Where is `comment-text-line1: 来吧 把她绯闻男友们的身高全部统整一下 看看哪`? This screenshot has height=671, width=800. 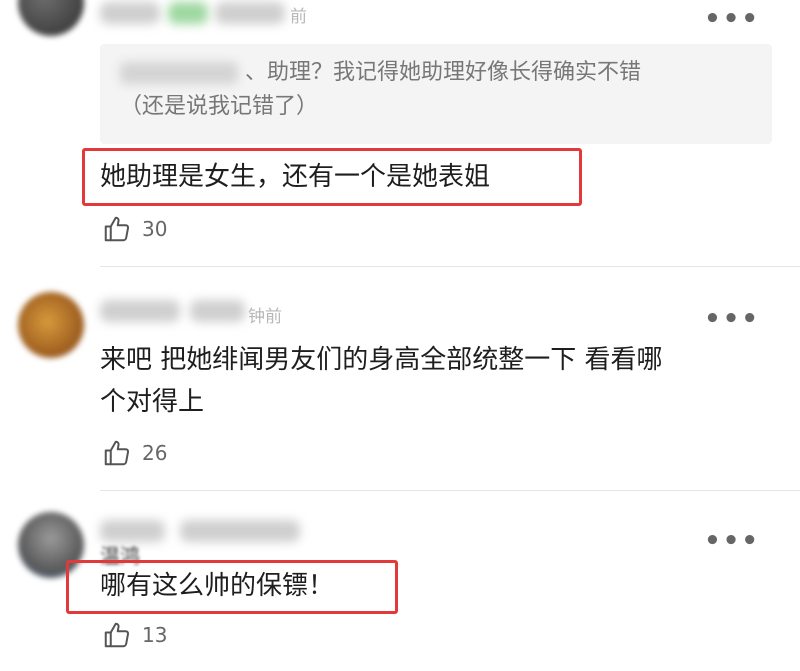
comment-text-line1: 来吧 把她绯闻男友们的身高全部统整一下 看看哪 is located at coordinates (381, 360).